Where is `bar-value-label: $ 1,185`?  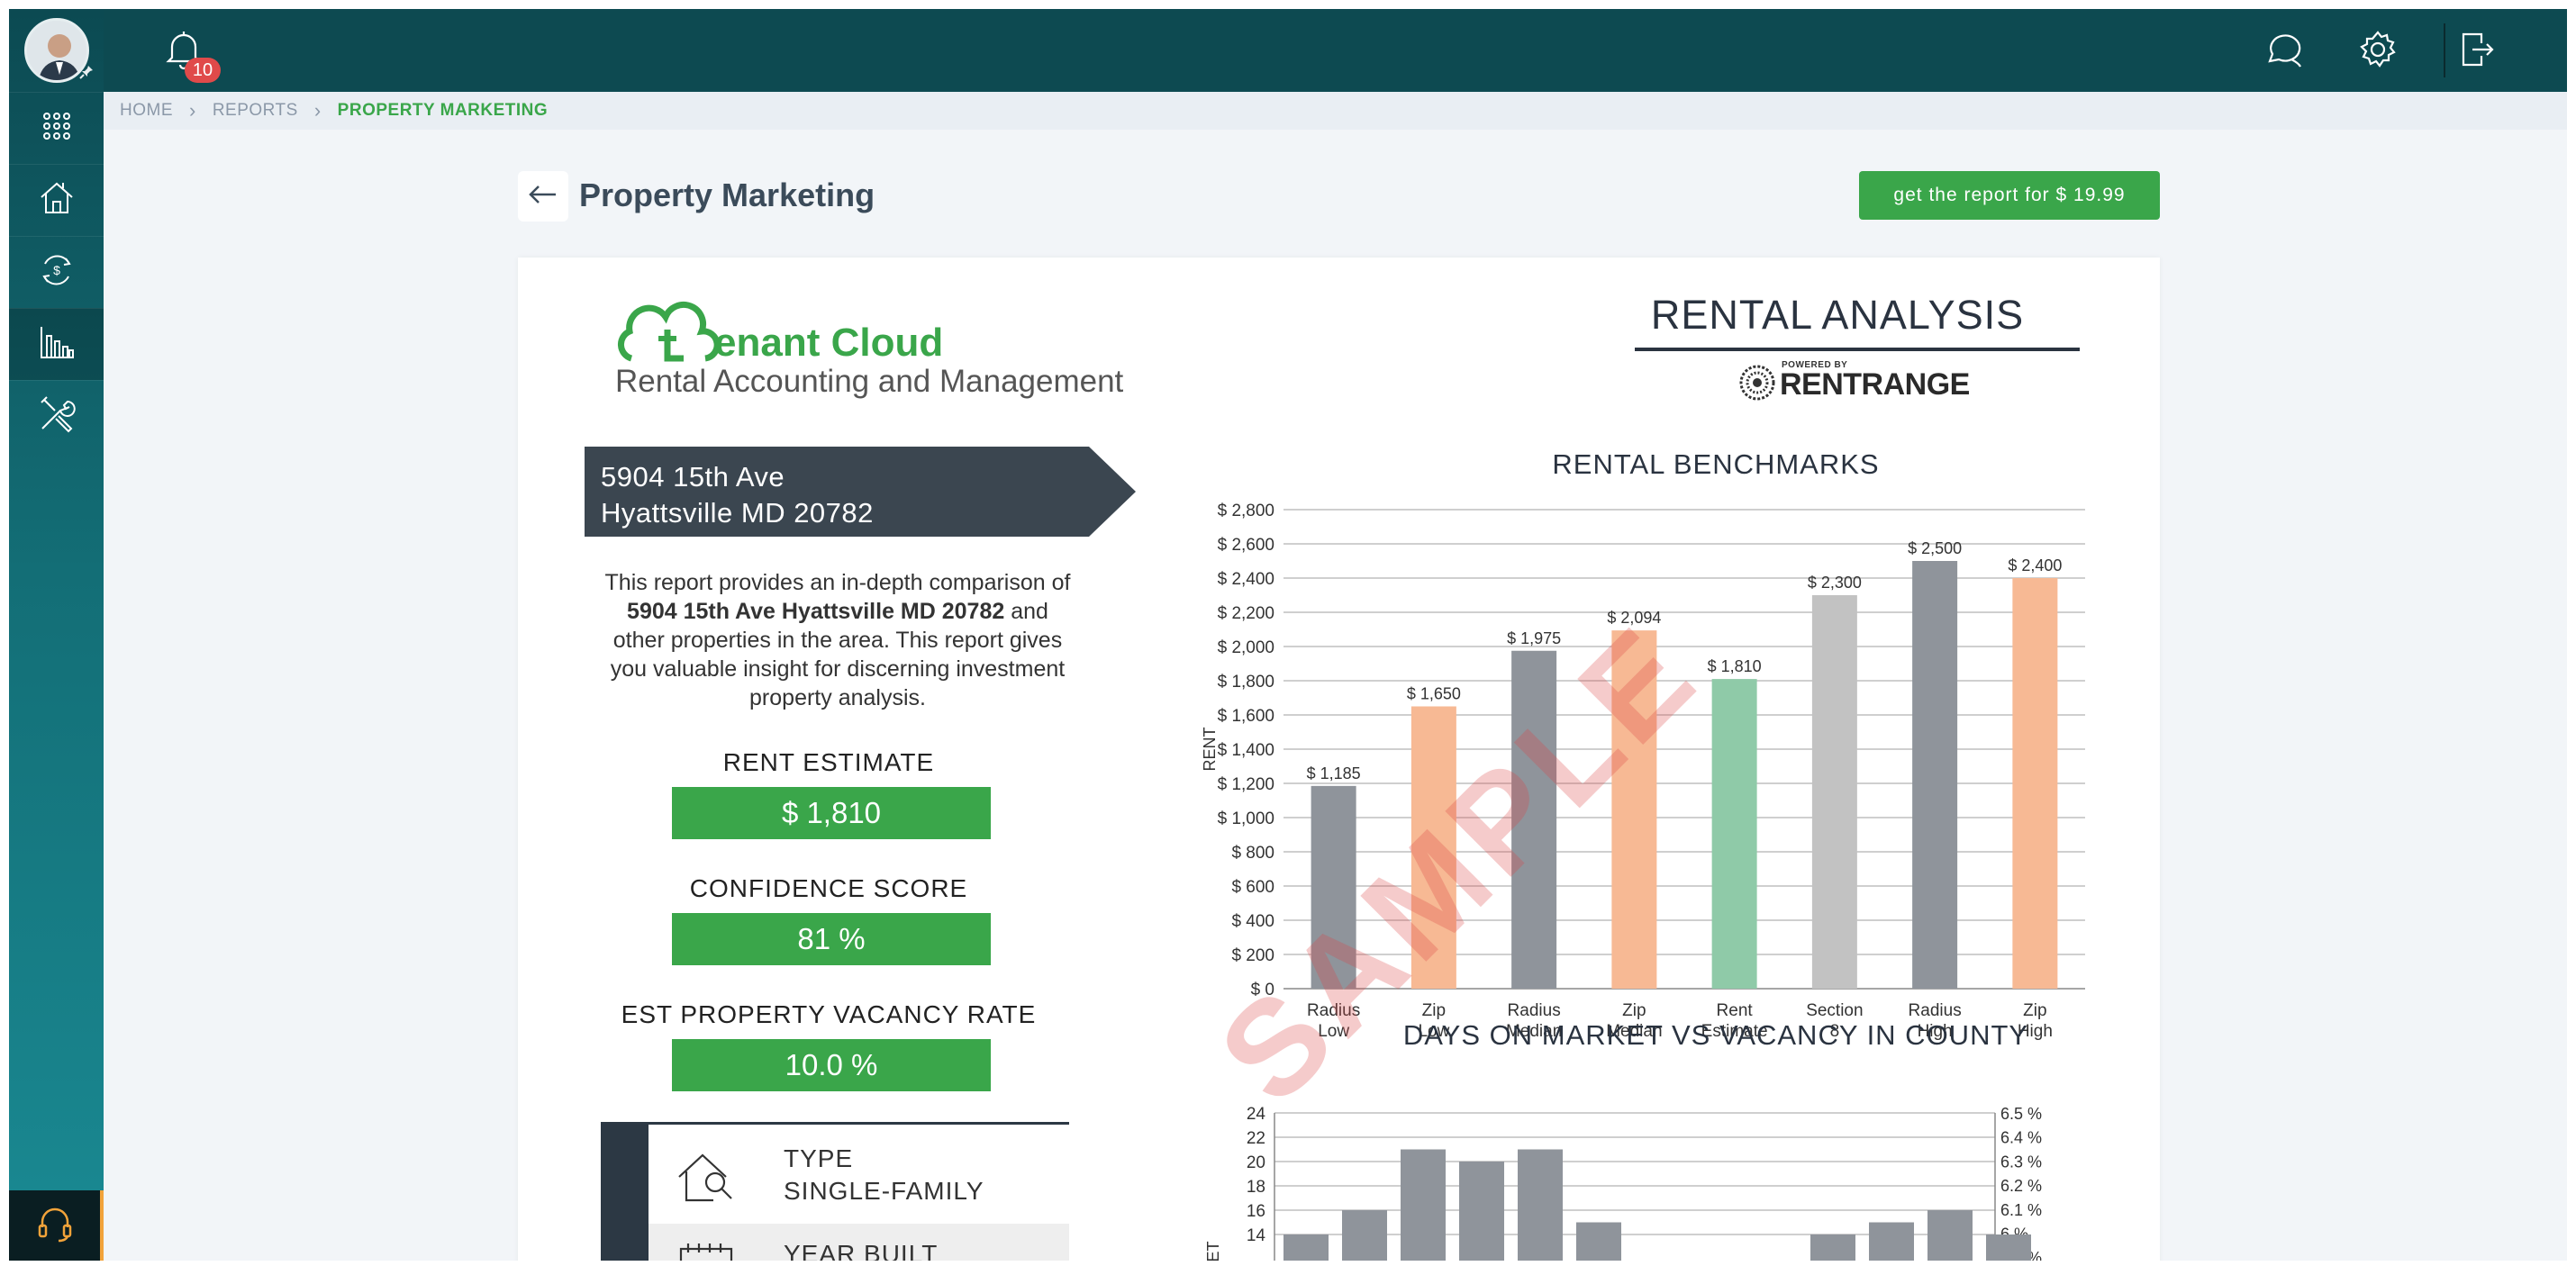
bar-value-label: $ 1,185 is located at coordinates (1334, 773).